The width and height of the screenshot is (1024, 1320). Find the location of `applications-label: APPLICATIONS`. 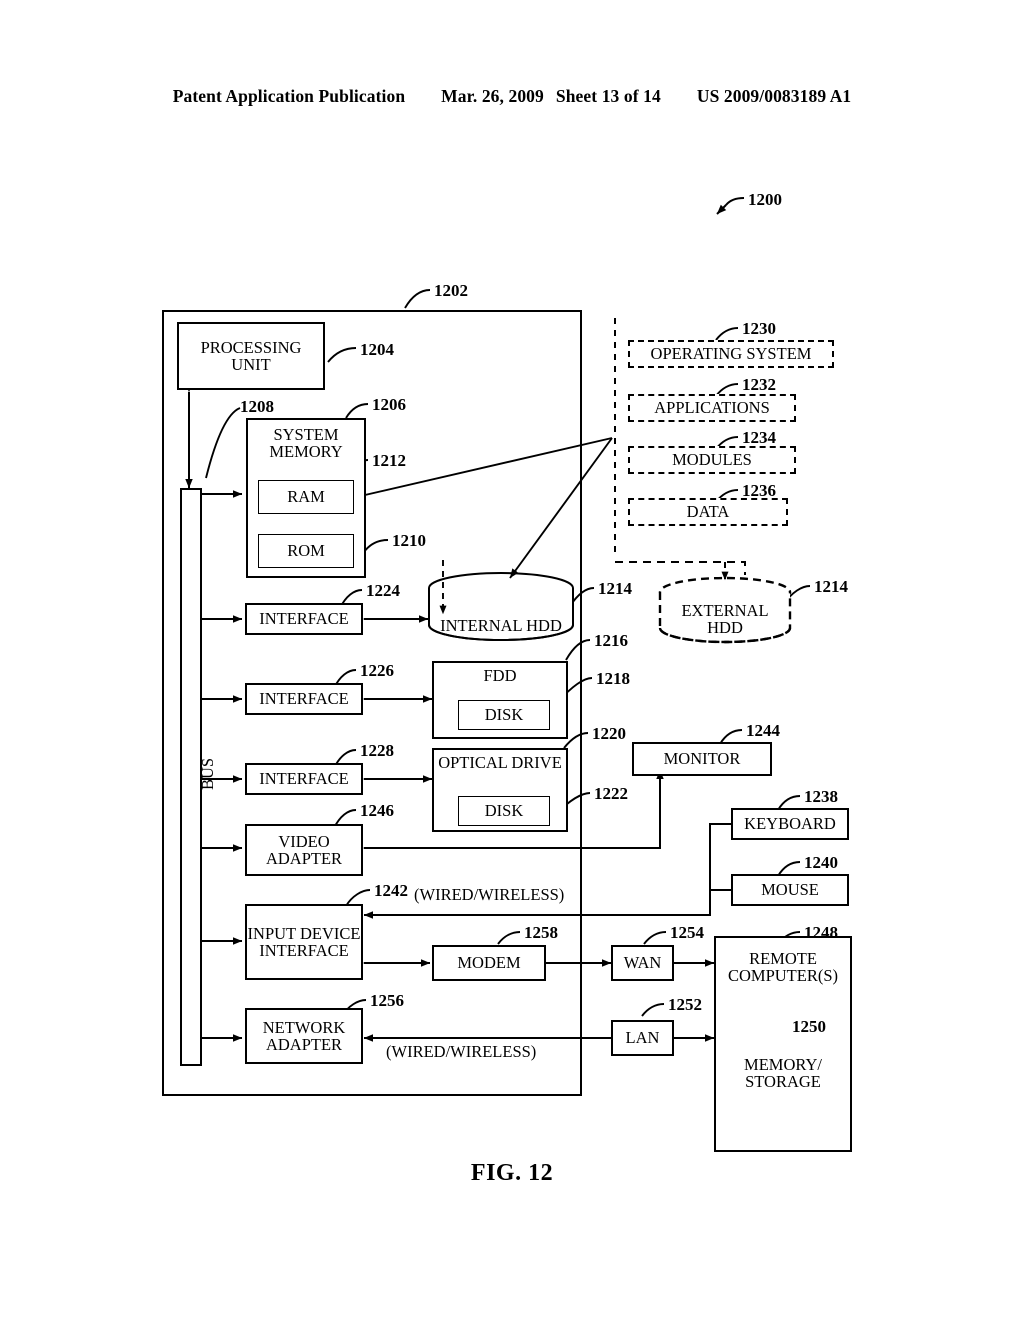

applications-label: APPLICATIONS is located at coordinates (712, 408).